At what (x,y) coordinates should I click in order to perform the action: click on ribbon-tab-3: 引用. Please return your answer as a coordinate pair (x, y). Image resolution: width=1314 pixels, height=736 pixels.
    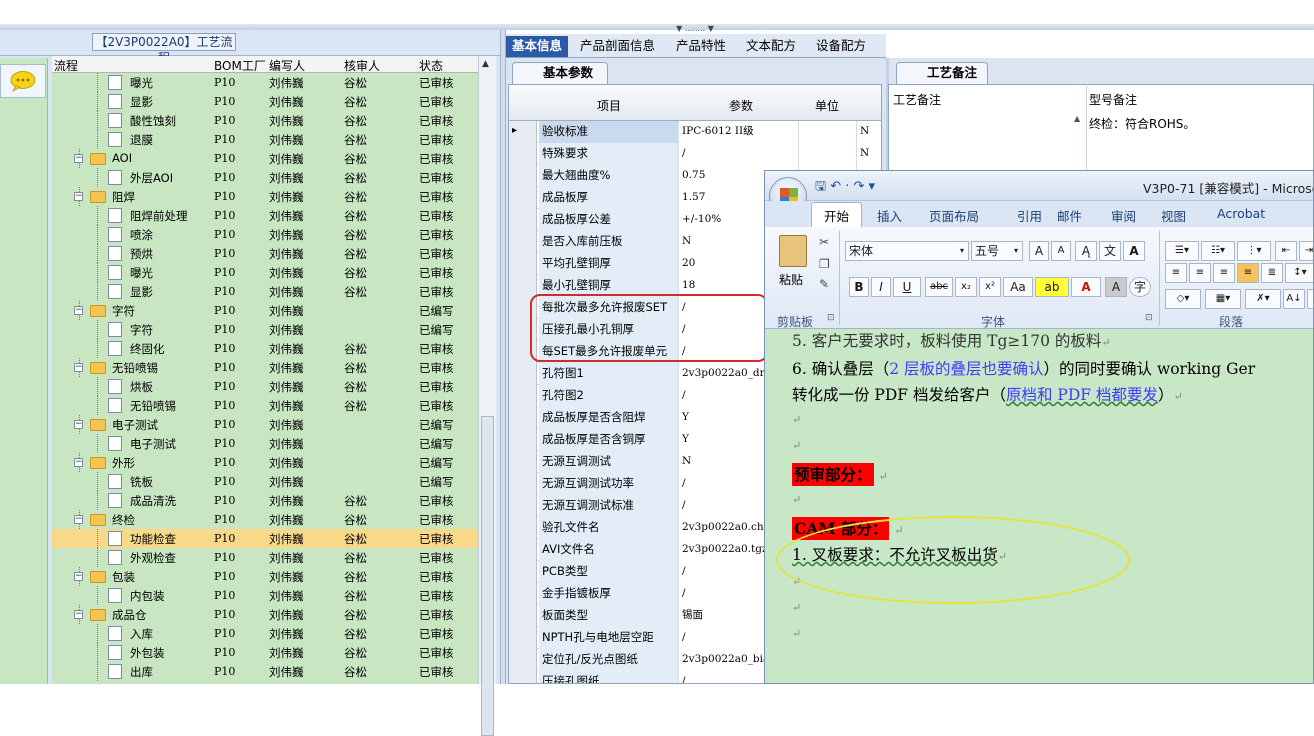
    Looking at the image, I should click on (1029, 215).